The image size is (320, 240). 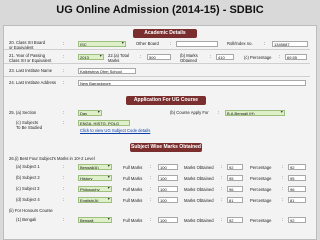 I want to click on subject-select: English(A), so click(x=95, y=200).